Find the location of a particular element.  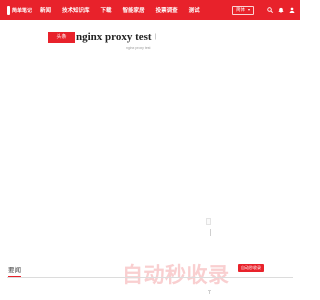

language-select: 简体 is located at coordinates (243, 10).